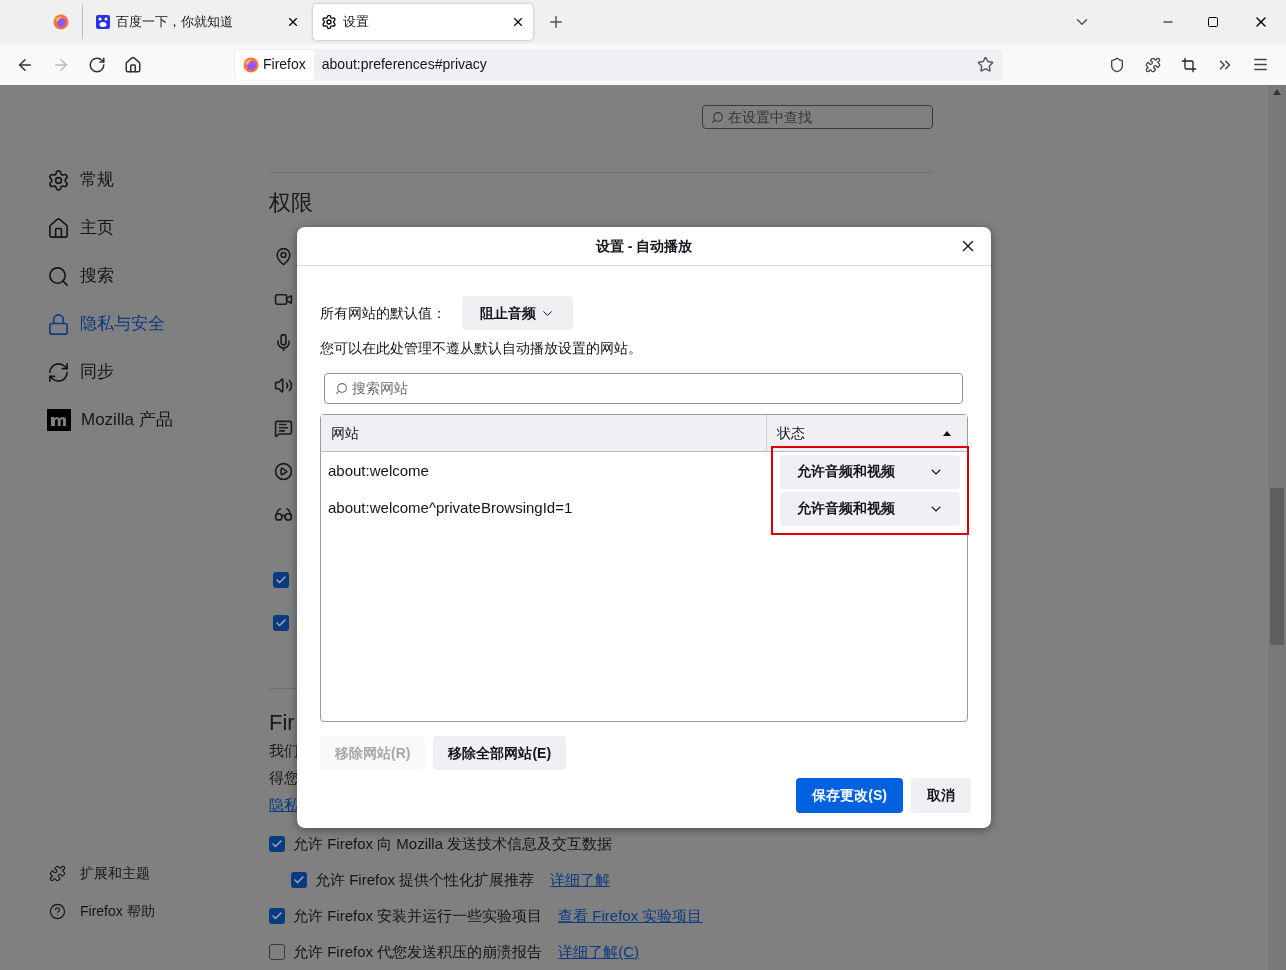 This screenshot has width=1286, height=970. Describe the element at coordinates (517, 313) in the screenshot. I see `default-dropdown: 阻止音频` at that location.